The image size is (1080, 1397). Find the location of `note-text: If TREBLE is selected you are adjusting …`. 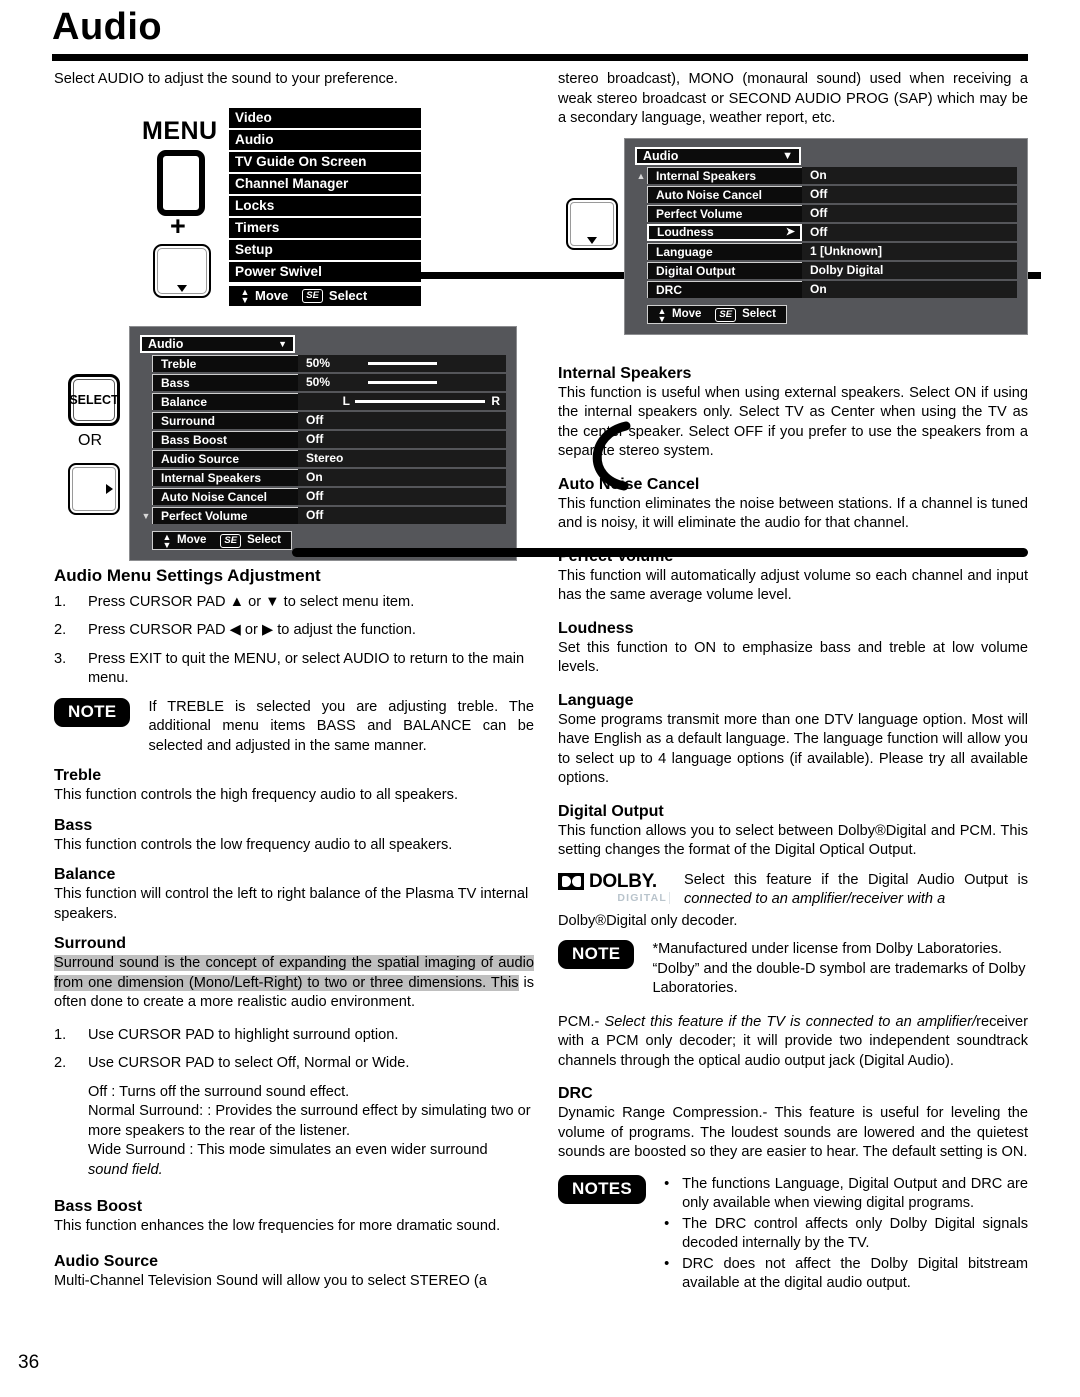

note-text: If TREBLE is selected you are adjusting … is located at coordinates (341, 726).